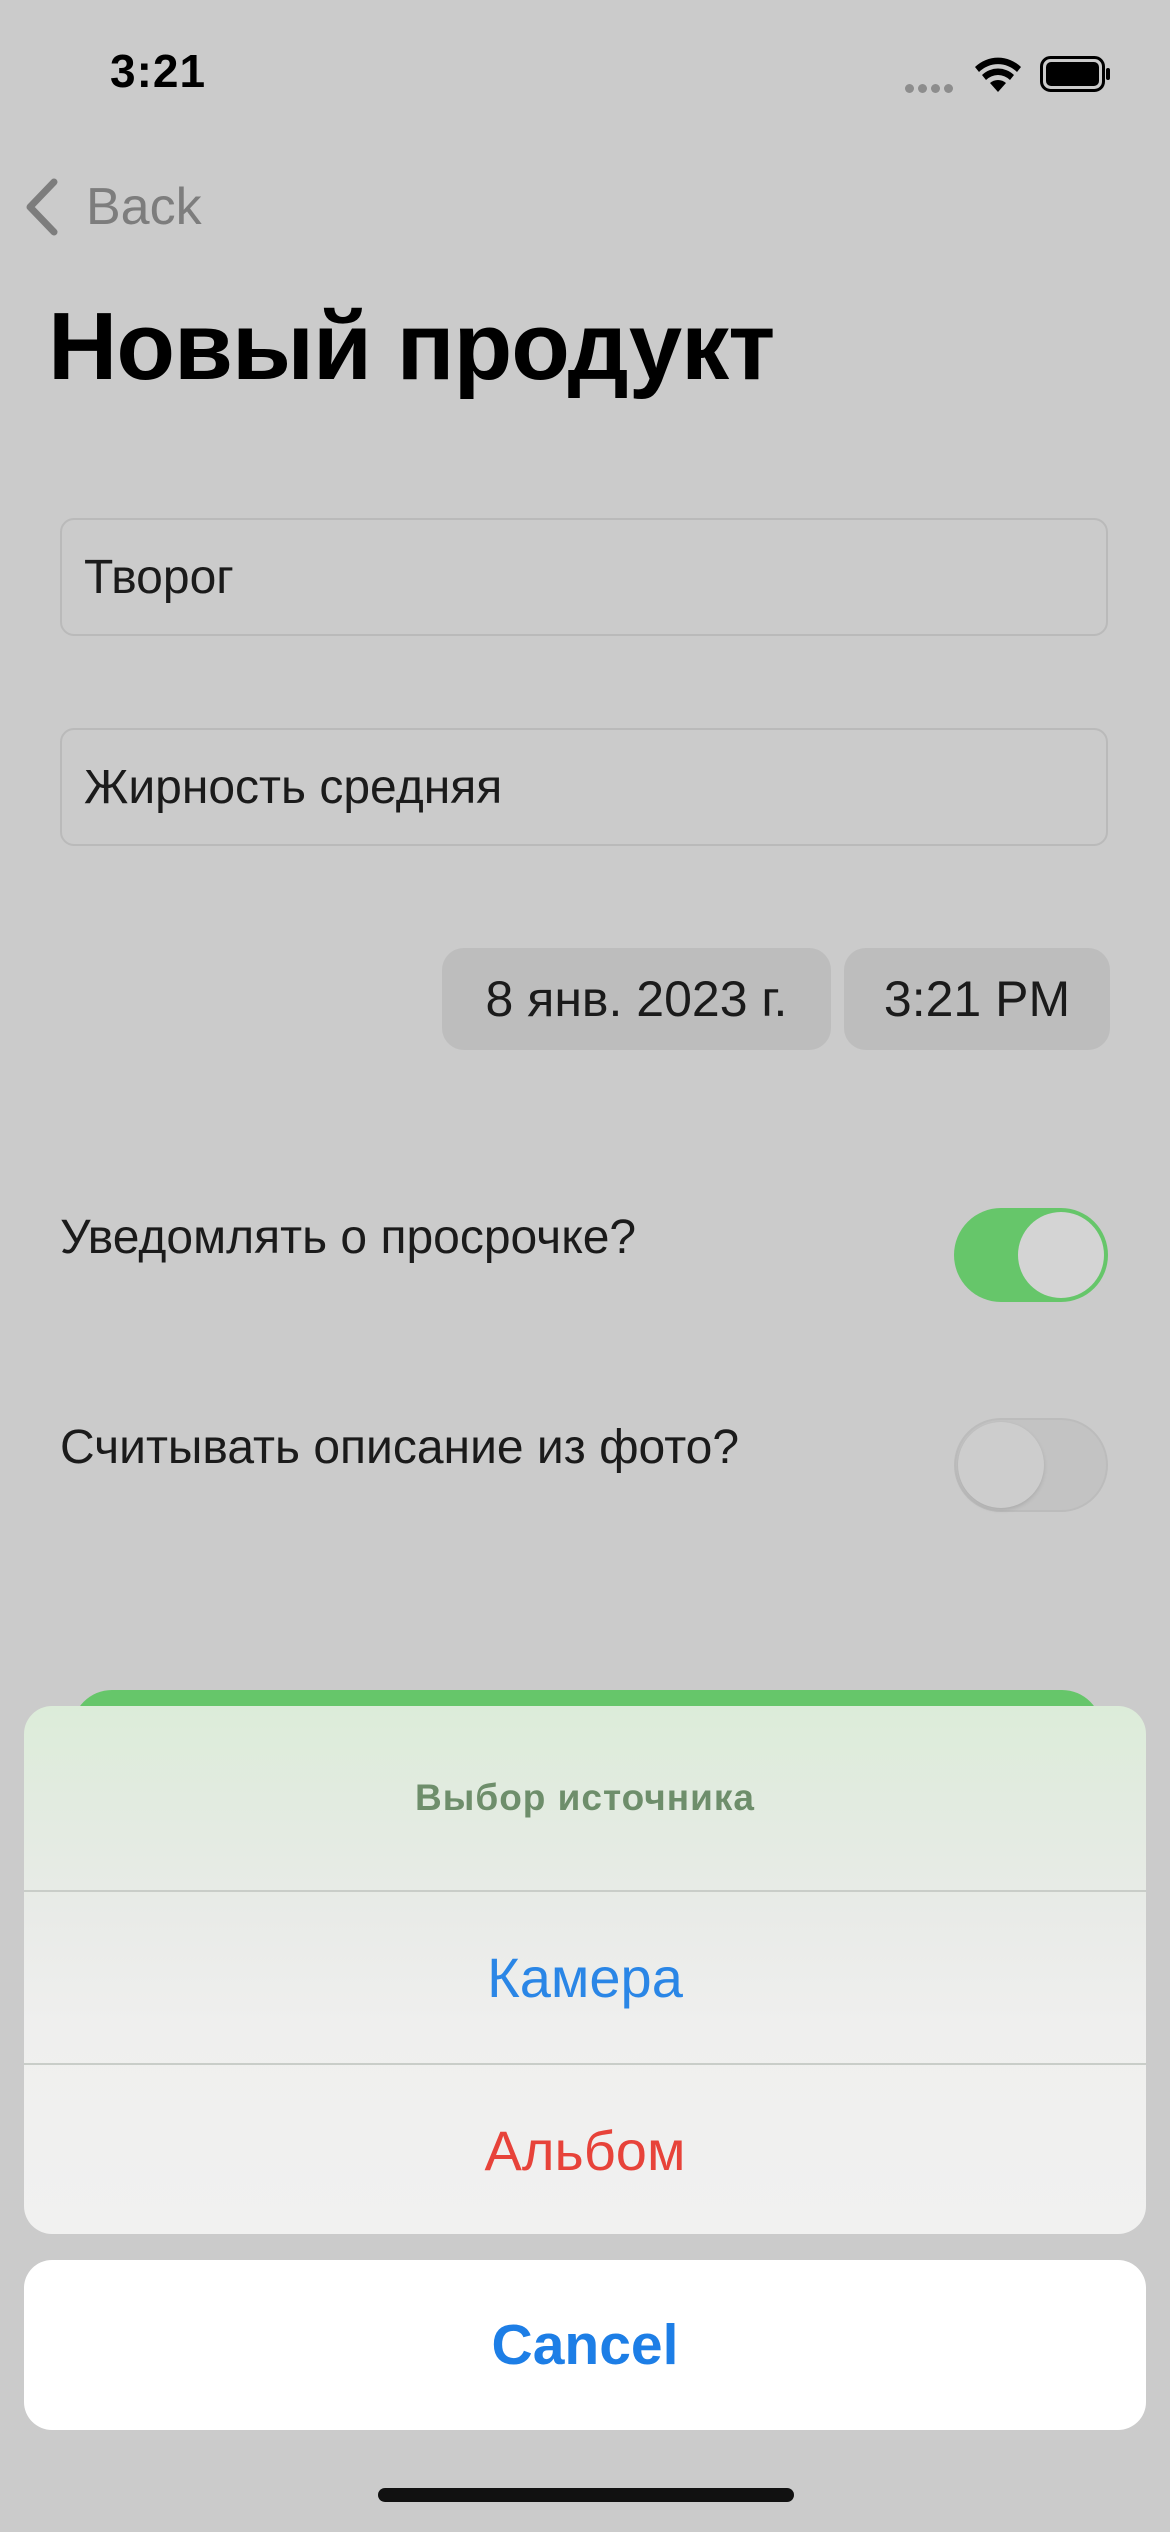 This screenshot has height=2532, width=1170. Describe the element at coordinates (144, 207) in the screenshot. I see `back-label: Back` at that location.